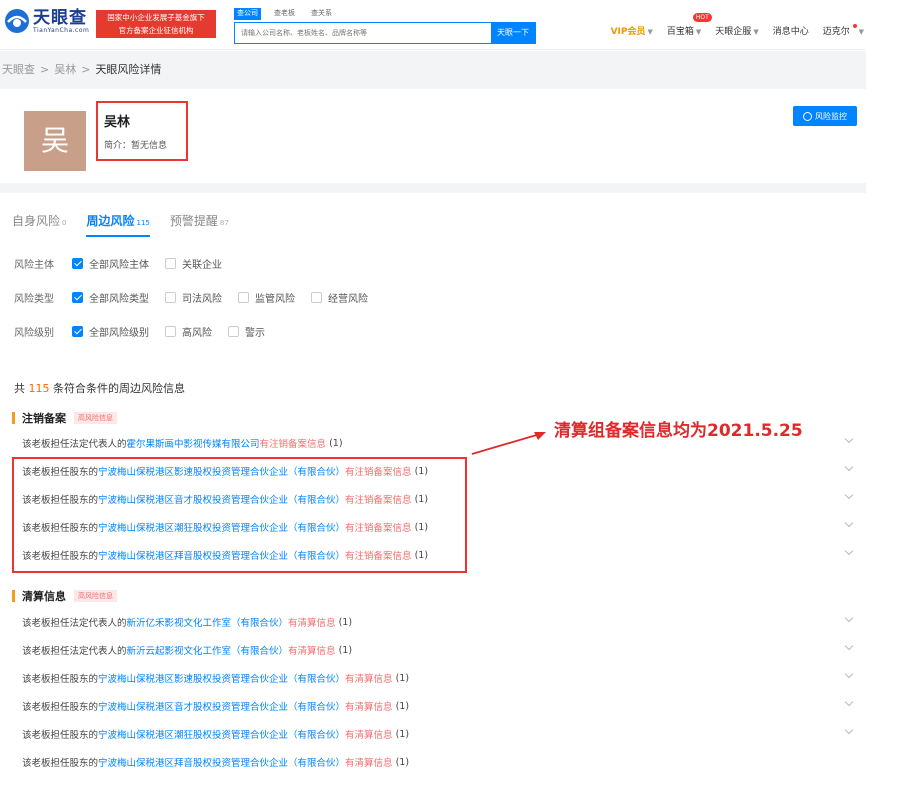 The width and height of the screenshot is (900, 800). What do you see at coordinates (193, 443) in the screenshot?
I see `company-link: 霍尔果斯画中影视传媒有限公司` at bounding box center [193, 443].